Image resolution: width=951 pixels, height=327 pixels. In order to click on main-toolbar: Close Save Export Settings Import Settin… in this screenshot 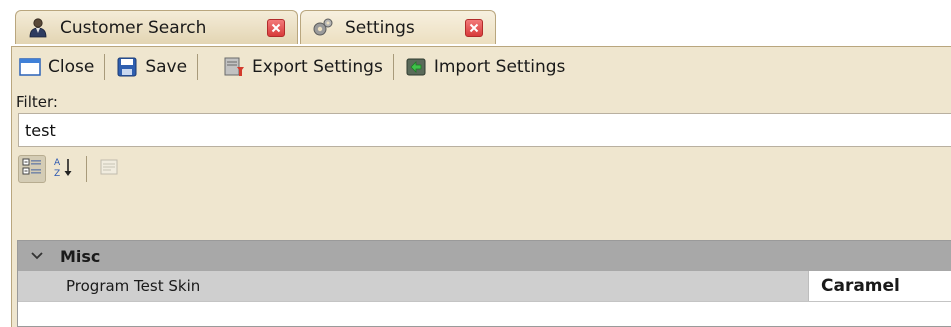, I will do `click(291, 67)`.